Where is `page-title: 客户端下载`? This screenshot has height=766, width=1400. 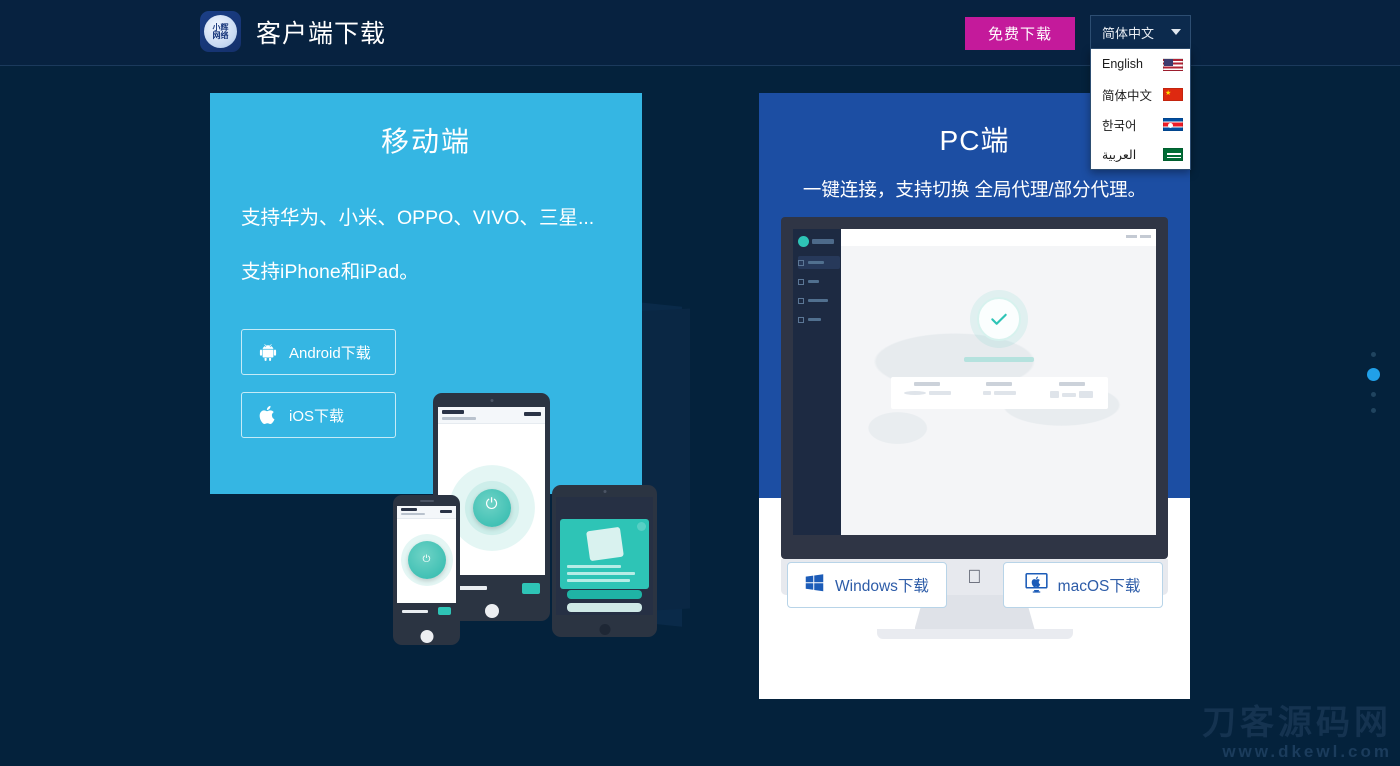 page-title: 客户端下载 is located at coordinates (321, 33).